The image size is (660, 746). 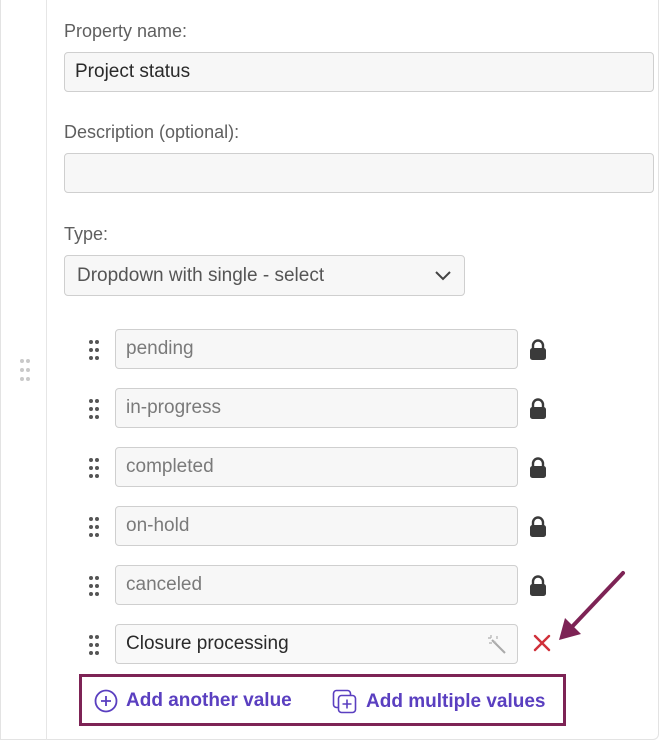 What do you see at coordinates (160, 348) in the screenshot?
I see `value-label: pending` at bounding box center [160, 348].